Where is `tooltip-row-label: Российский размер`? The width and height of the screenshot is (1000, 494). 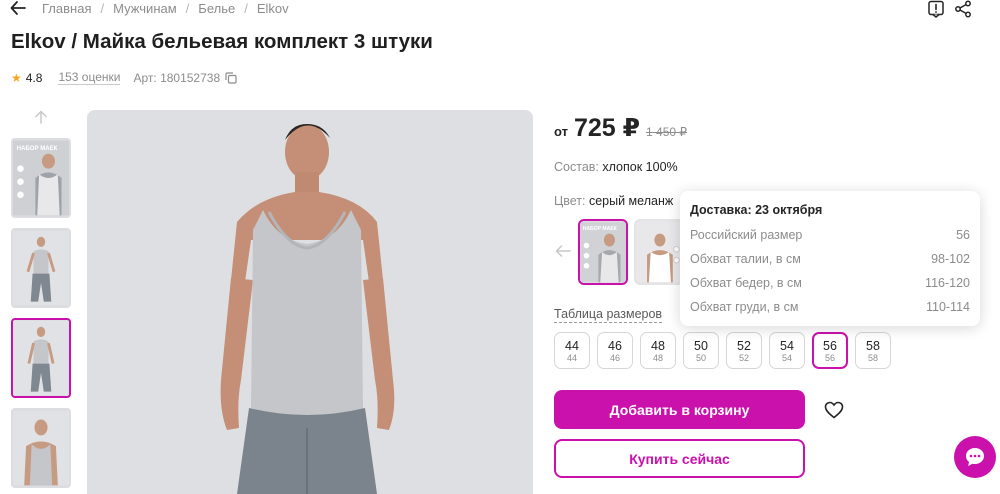 tooltip-row-label: Российский размер is located at coordinates (746, 235).